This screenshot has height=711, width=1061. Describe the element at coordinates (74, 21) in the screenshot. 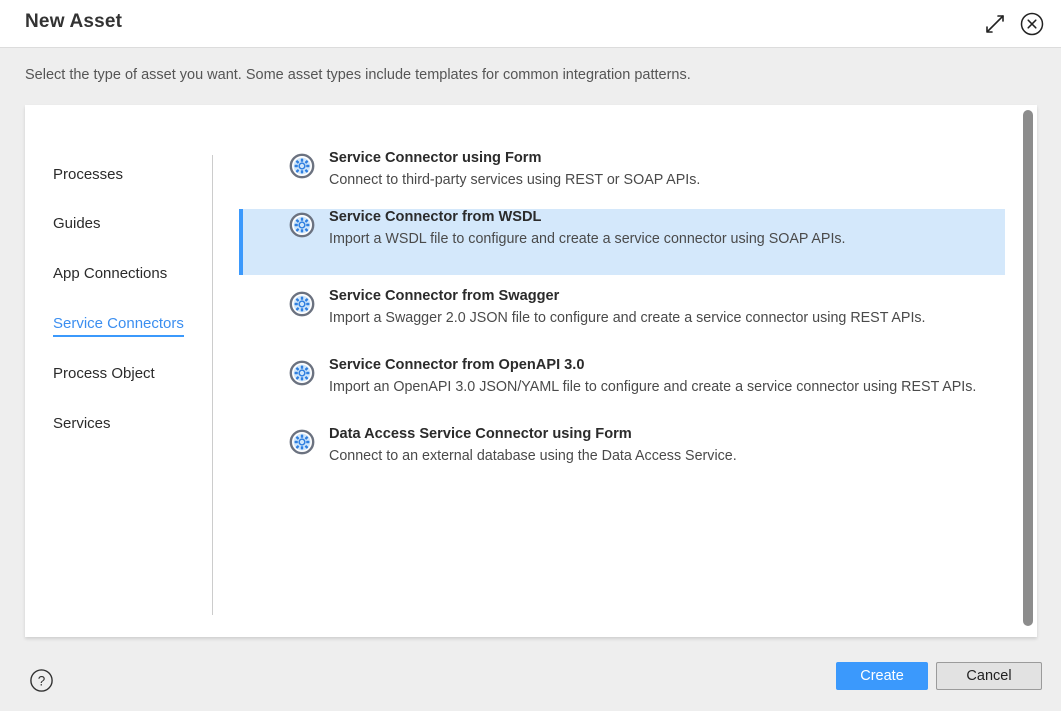

I see `page-title: New Asset` at that location.